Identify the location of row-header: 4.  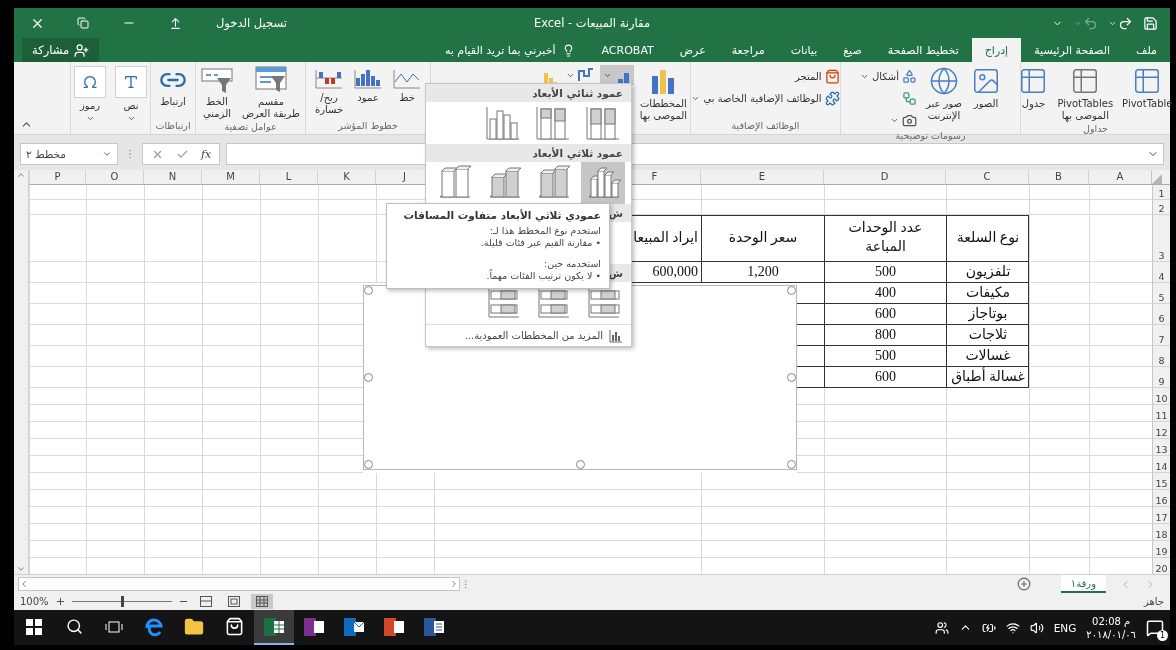
(1161, 272).